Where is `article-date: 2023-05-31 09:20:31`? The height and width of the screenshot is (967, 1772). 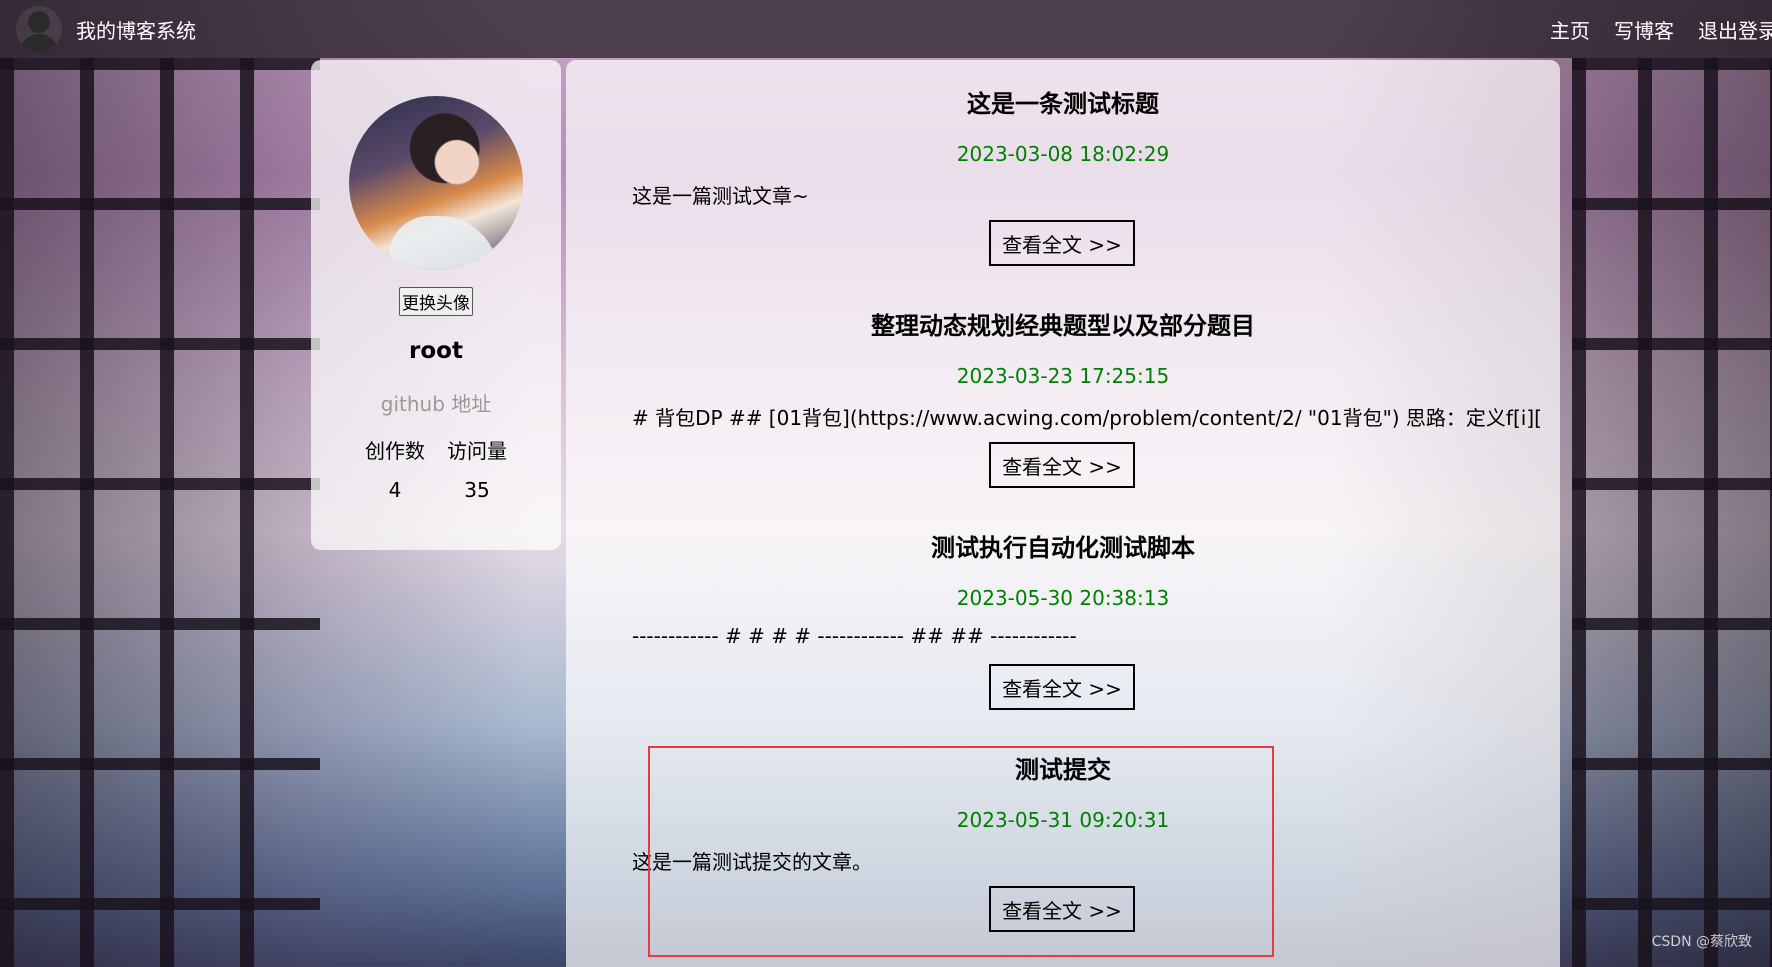 article-date: 2023-05-31 09:20:31 is located at coordinates (1063, 820).